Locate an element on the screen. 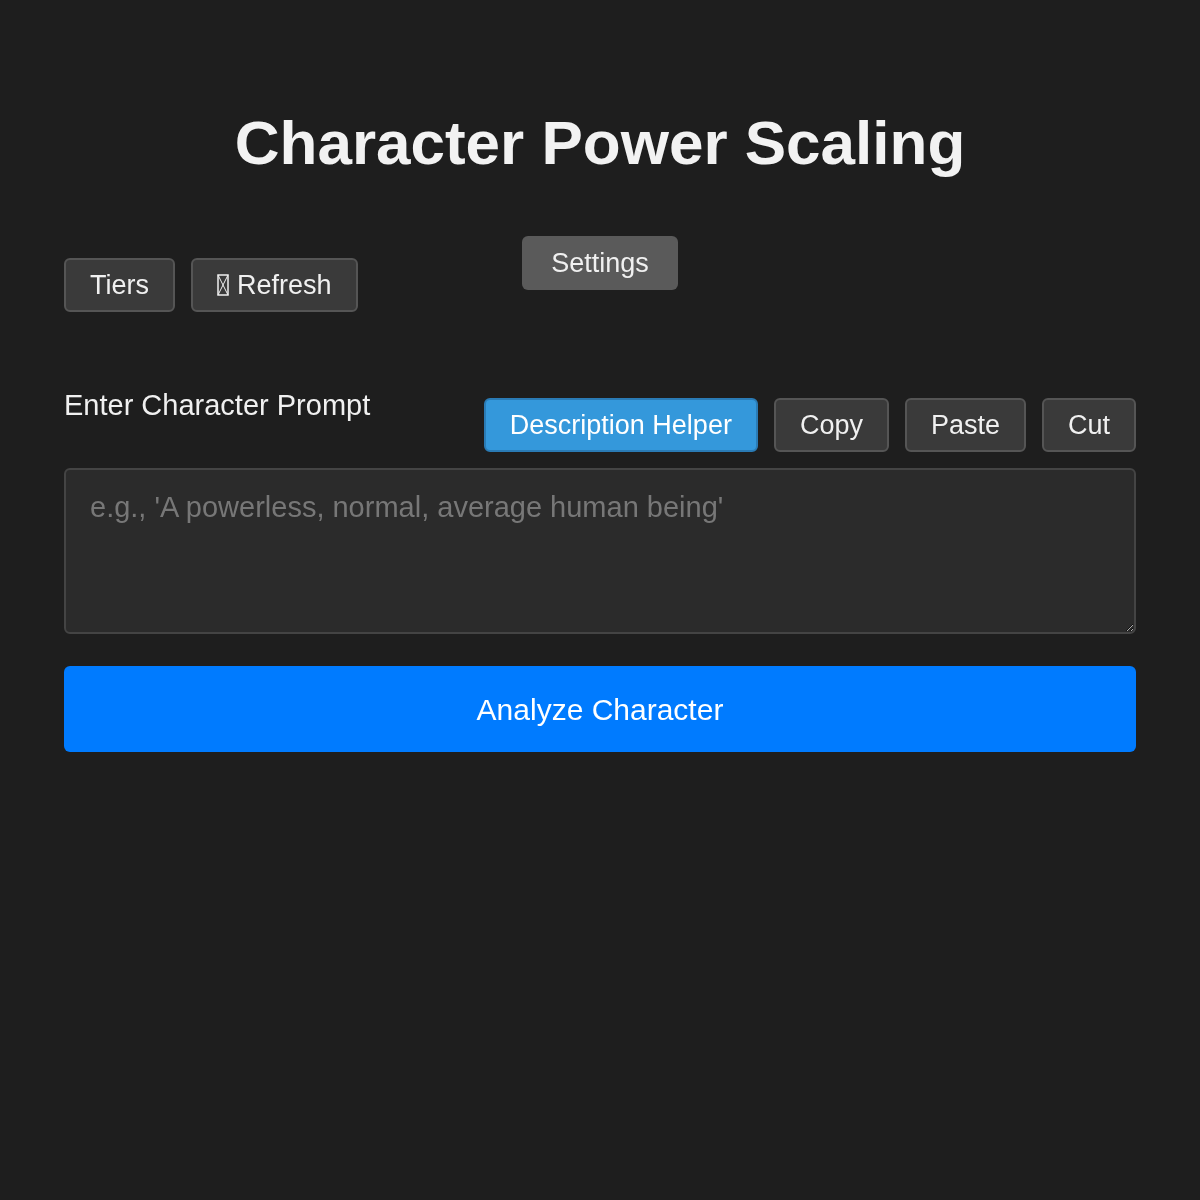 Image resolution: width=1200 pixels, height=1200 pixels. tool-button: Copy is located at coordinates (831, 425).